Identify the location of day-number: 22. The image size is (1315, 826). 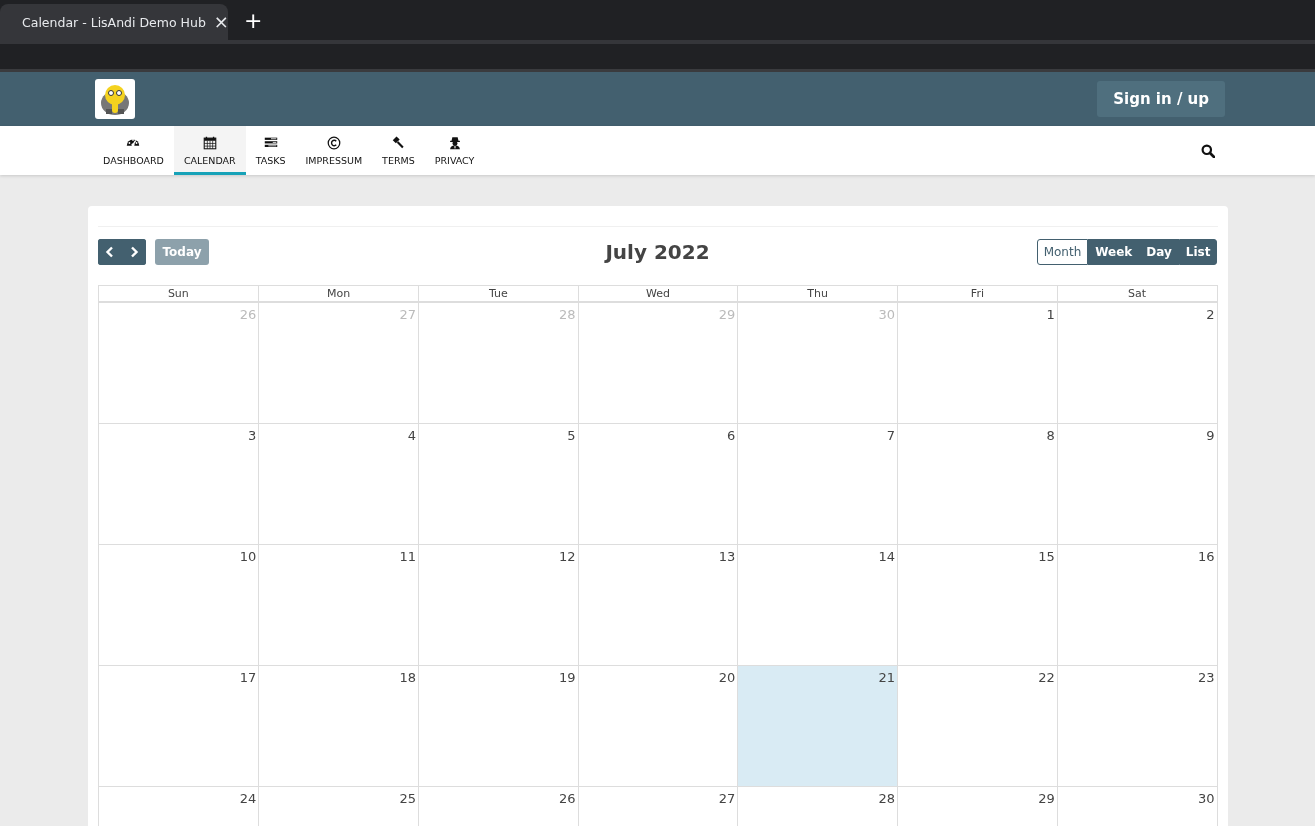
(1046, 677).